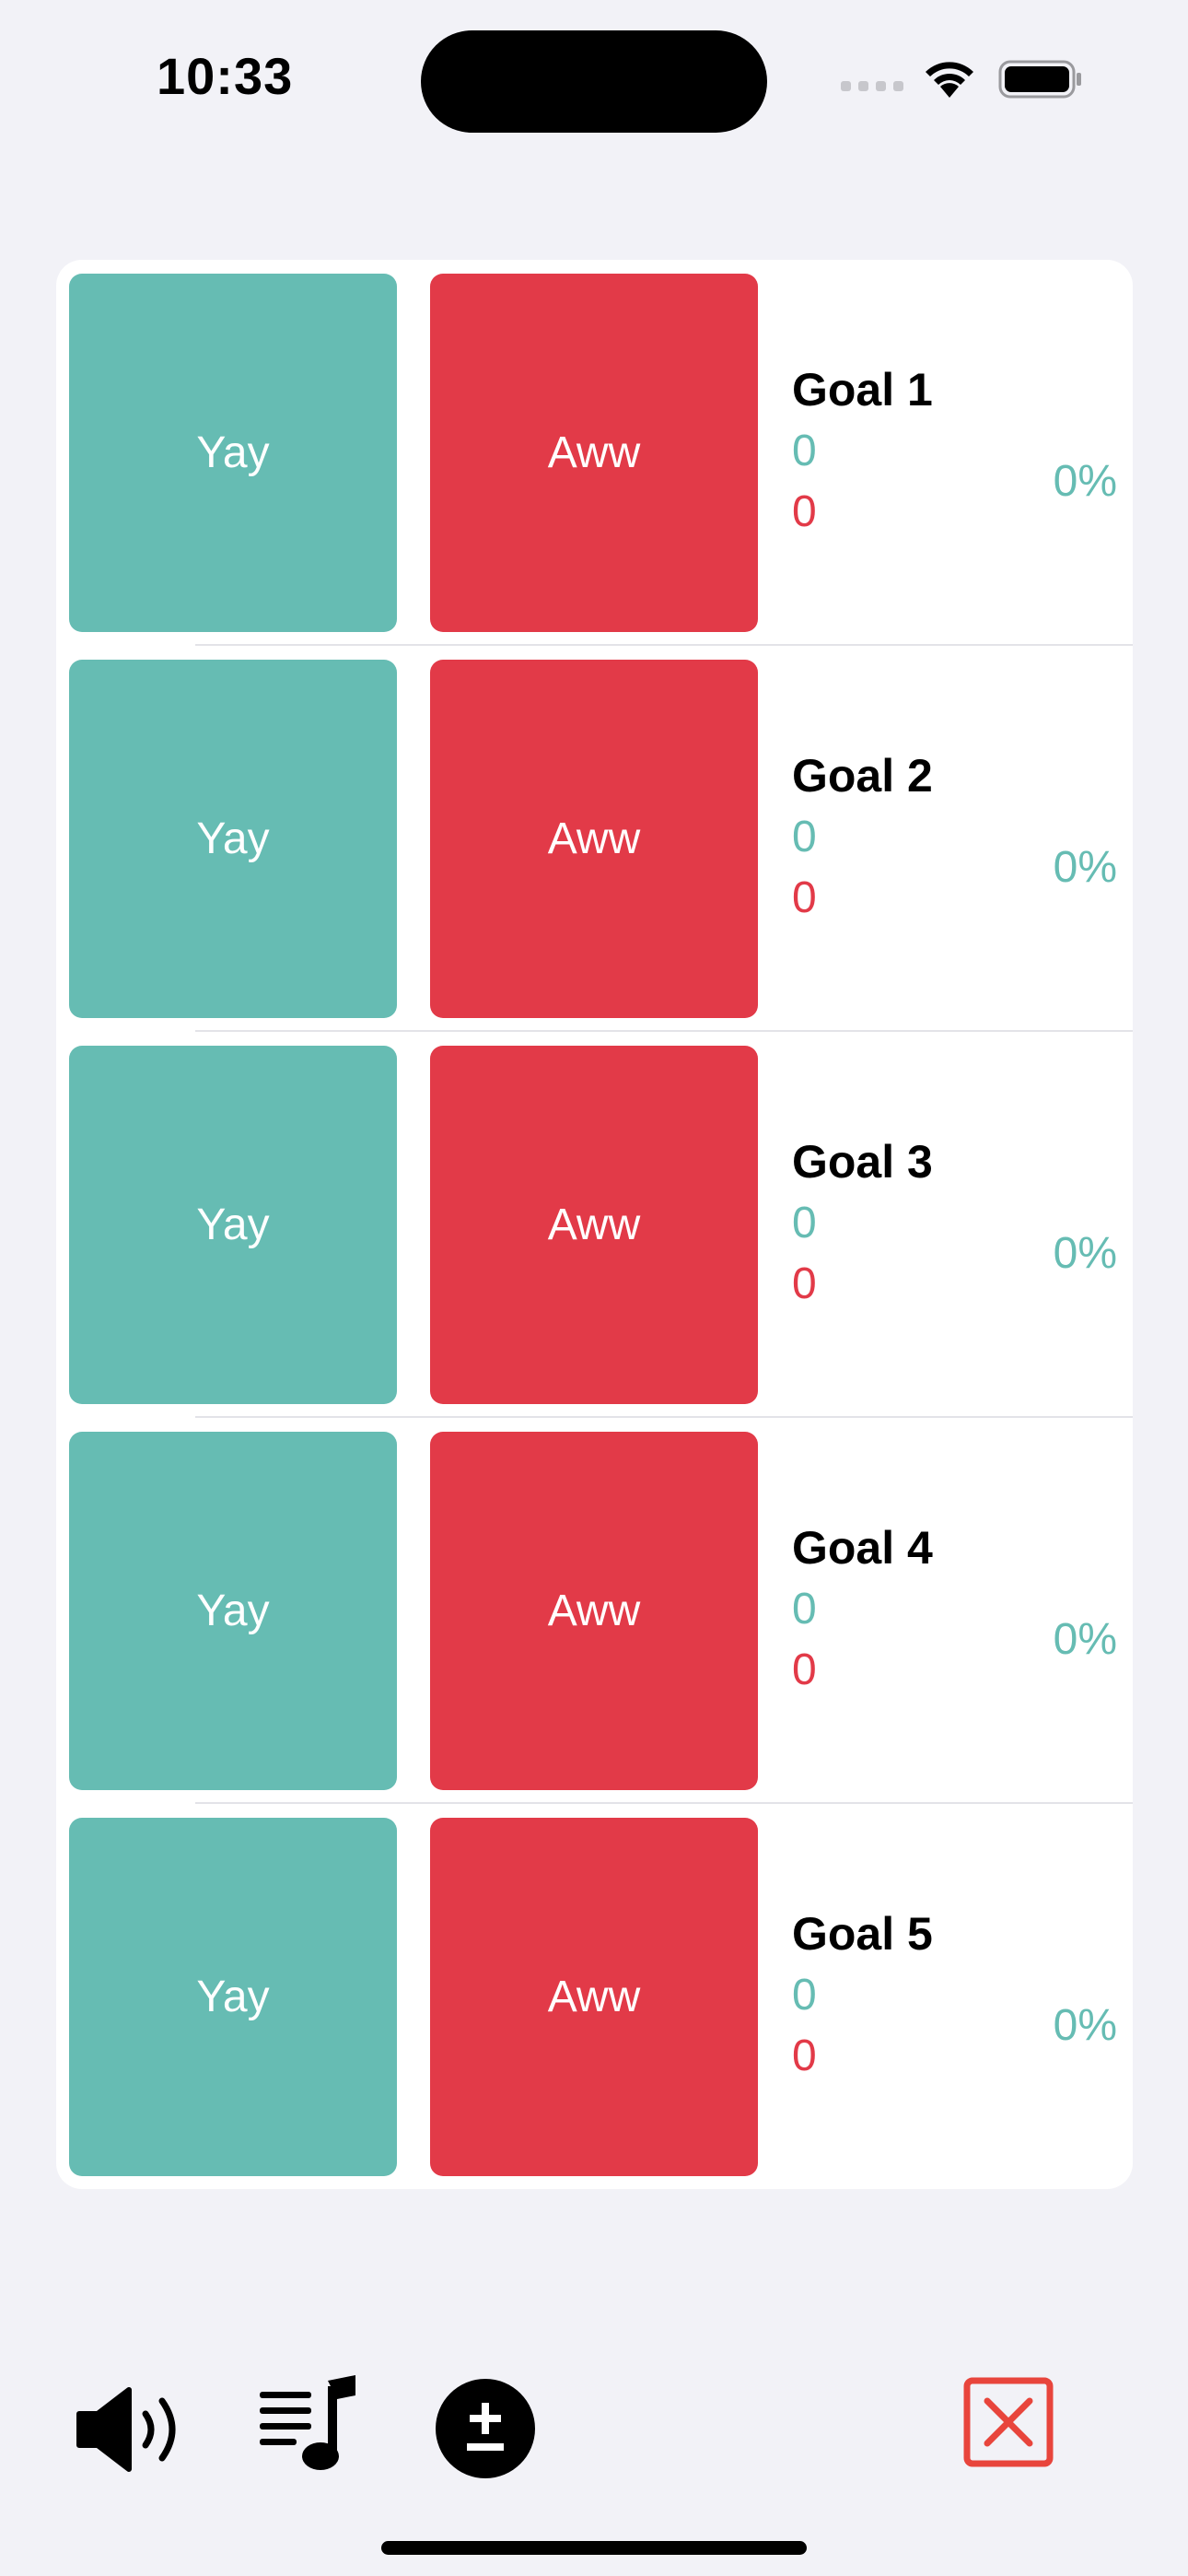  What do you see at coordinates (862, 1548) in the screenshot?
I see `goal-title: Goal 4` at bounding box center [862, 1548].